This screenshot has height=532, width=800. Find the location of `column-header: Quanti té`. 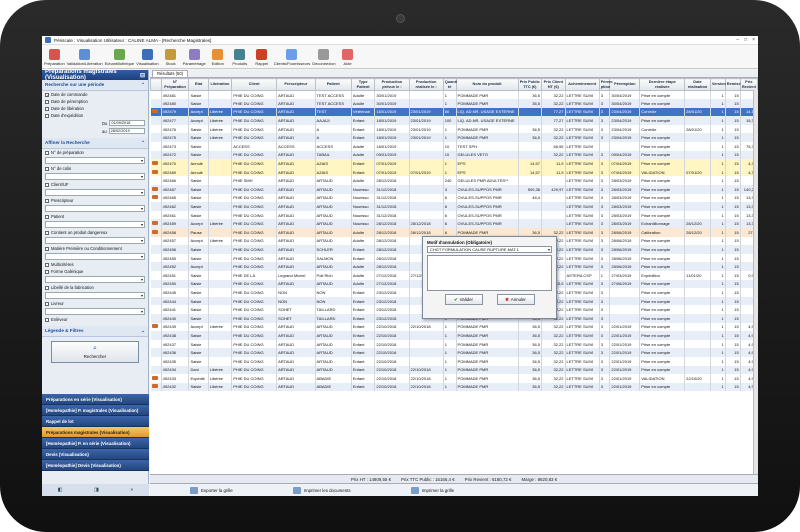

column-header: Quanti té is located at coordinates (449, 84).